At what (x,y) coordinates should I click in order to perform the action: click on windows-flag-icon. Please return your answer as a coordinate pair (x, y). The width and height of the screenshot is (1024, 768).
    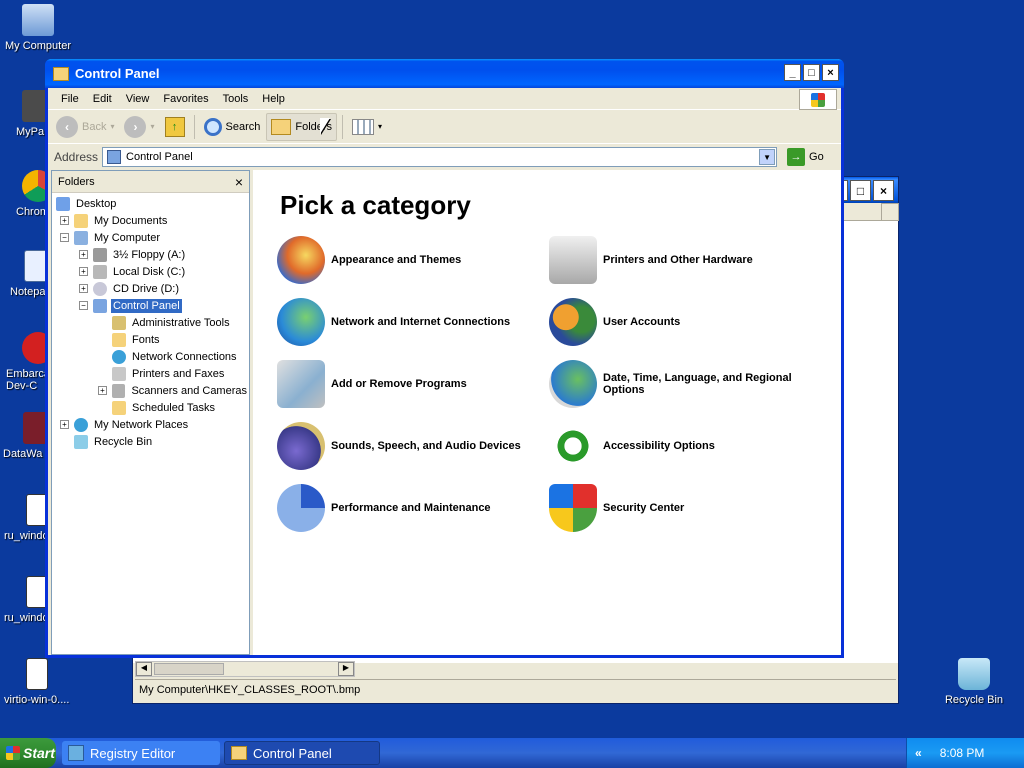
    Looking at the image, I should click on (13, 753).